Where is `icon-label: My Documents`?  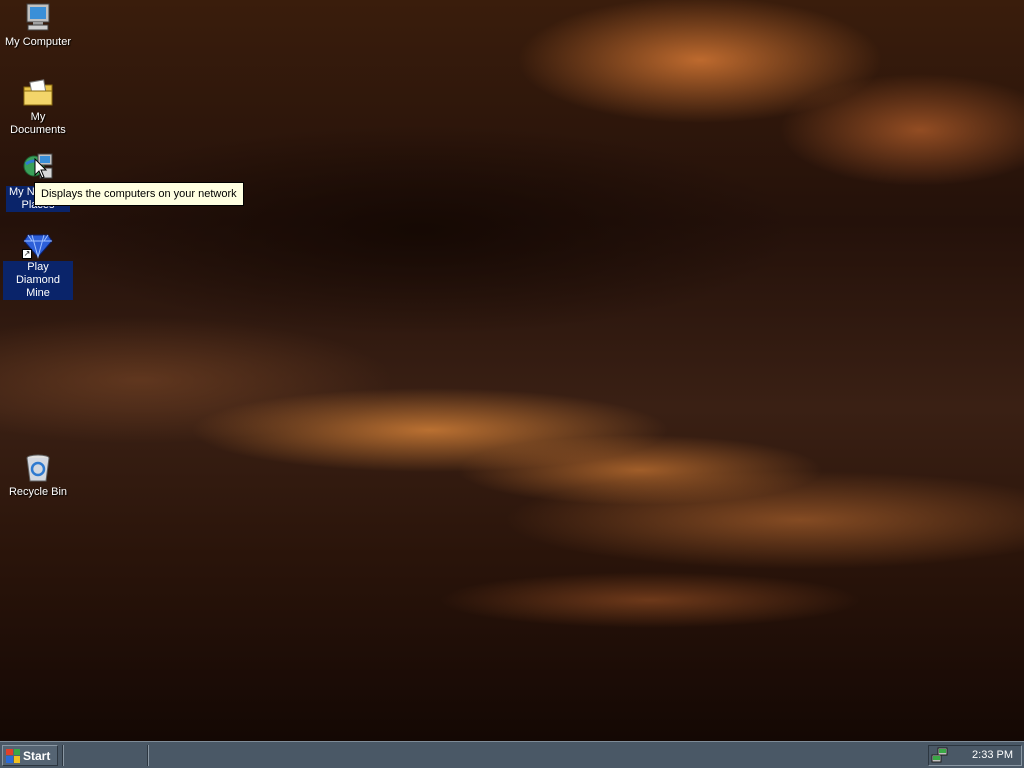
icon-label: My Documents is located at coordinates (38, 123).